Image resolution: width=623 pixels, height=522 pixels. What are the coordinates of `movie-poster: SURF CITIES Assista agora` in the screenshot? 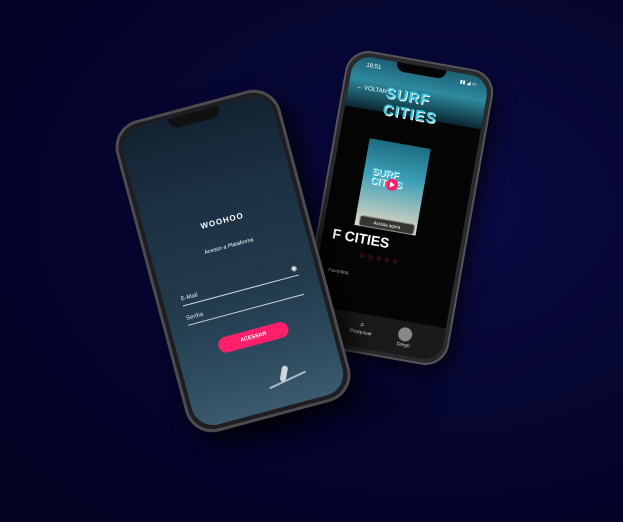 It's located at (392, 187).